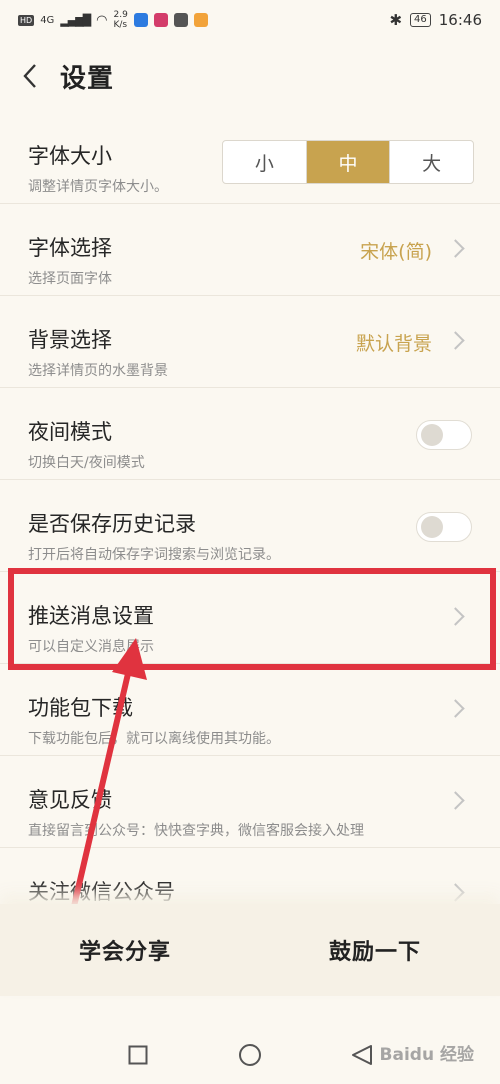 Image resolution: width=500 pixels, height=1084 pixels. Describe the element at coordinates (426, 1055) in the screenshot. I see `watermark: Baidu 经验` at that location.